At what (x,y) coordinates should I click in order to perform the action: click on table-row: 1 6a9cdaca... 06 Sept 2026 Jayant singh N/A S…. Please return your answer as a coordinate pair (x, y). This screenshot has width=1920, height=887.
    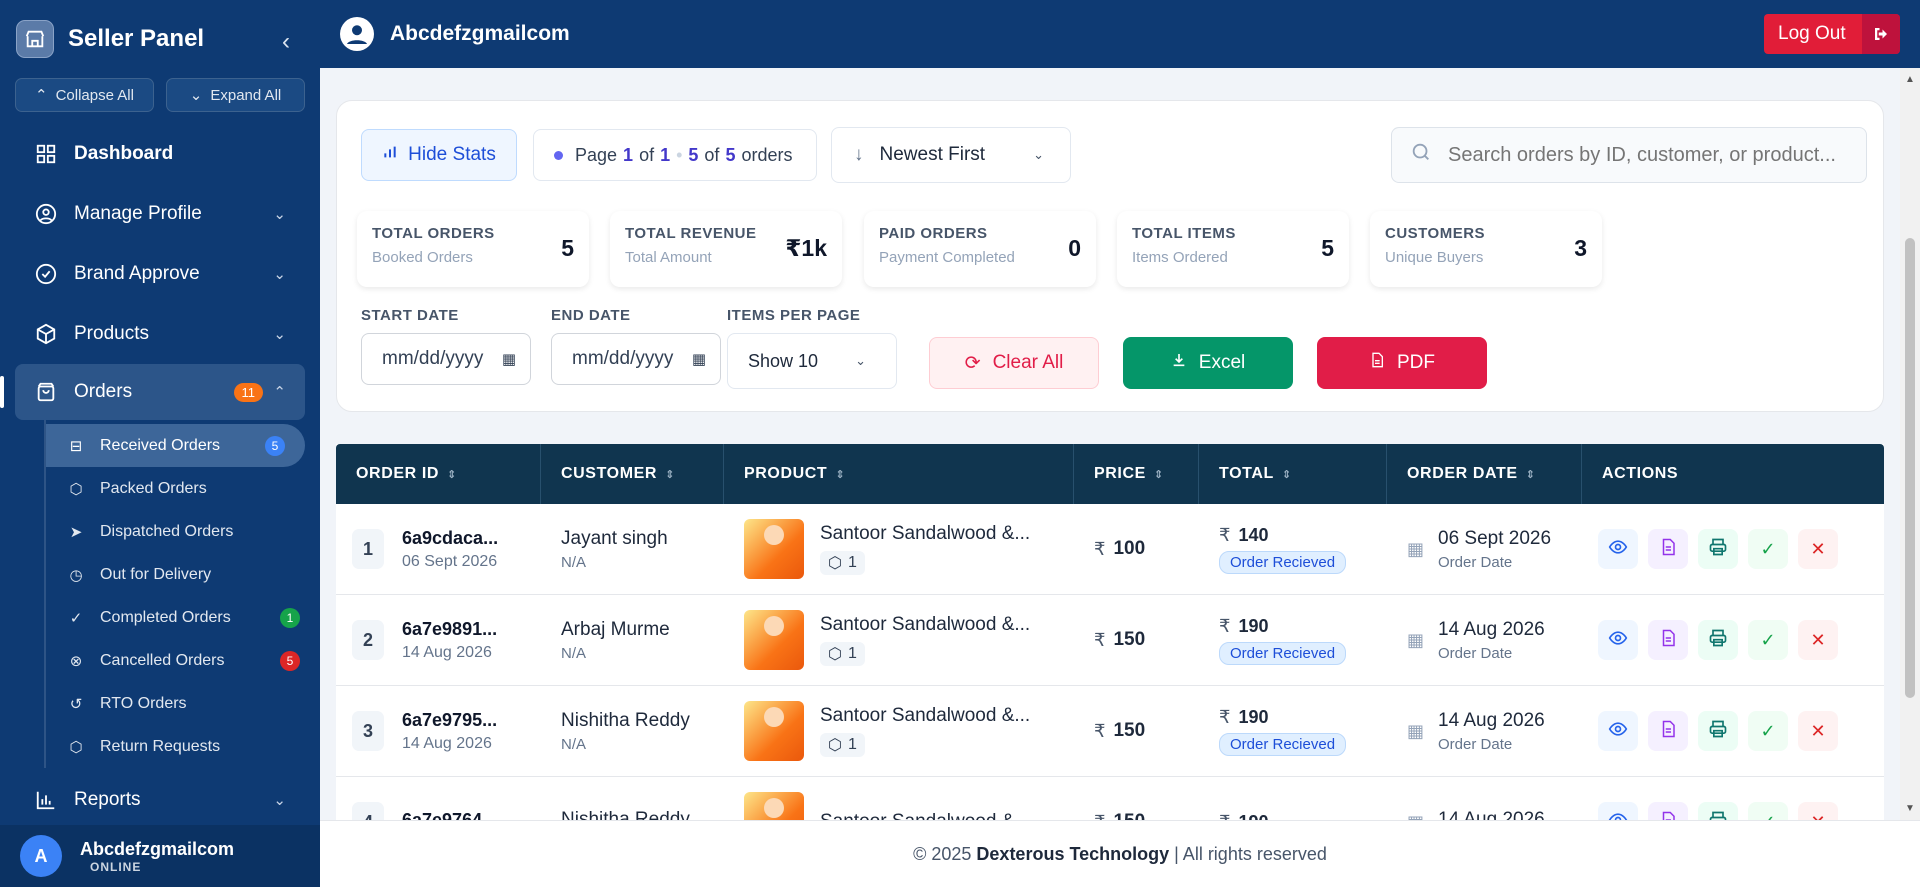
    Looking at the image, I should click on (1110, 549).